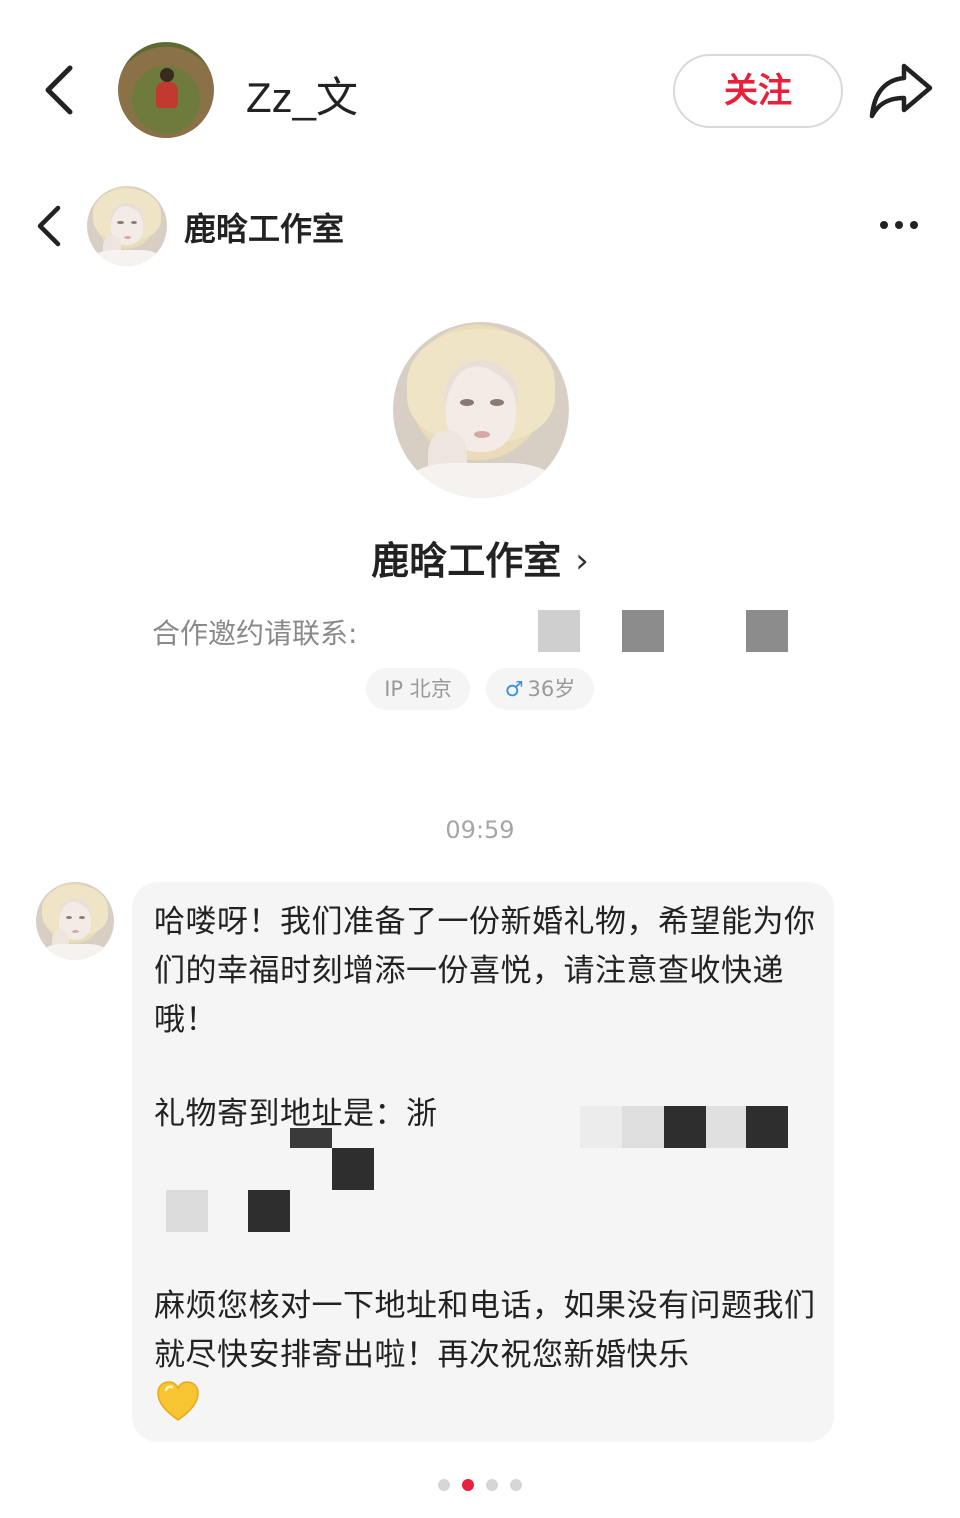 The image size is (960, 1518). What do you see at coordinates (166, 90) in the screenshot?
I see `user-avatar` at bounding box center [166, 90].